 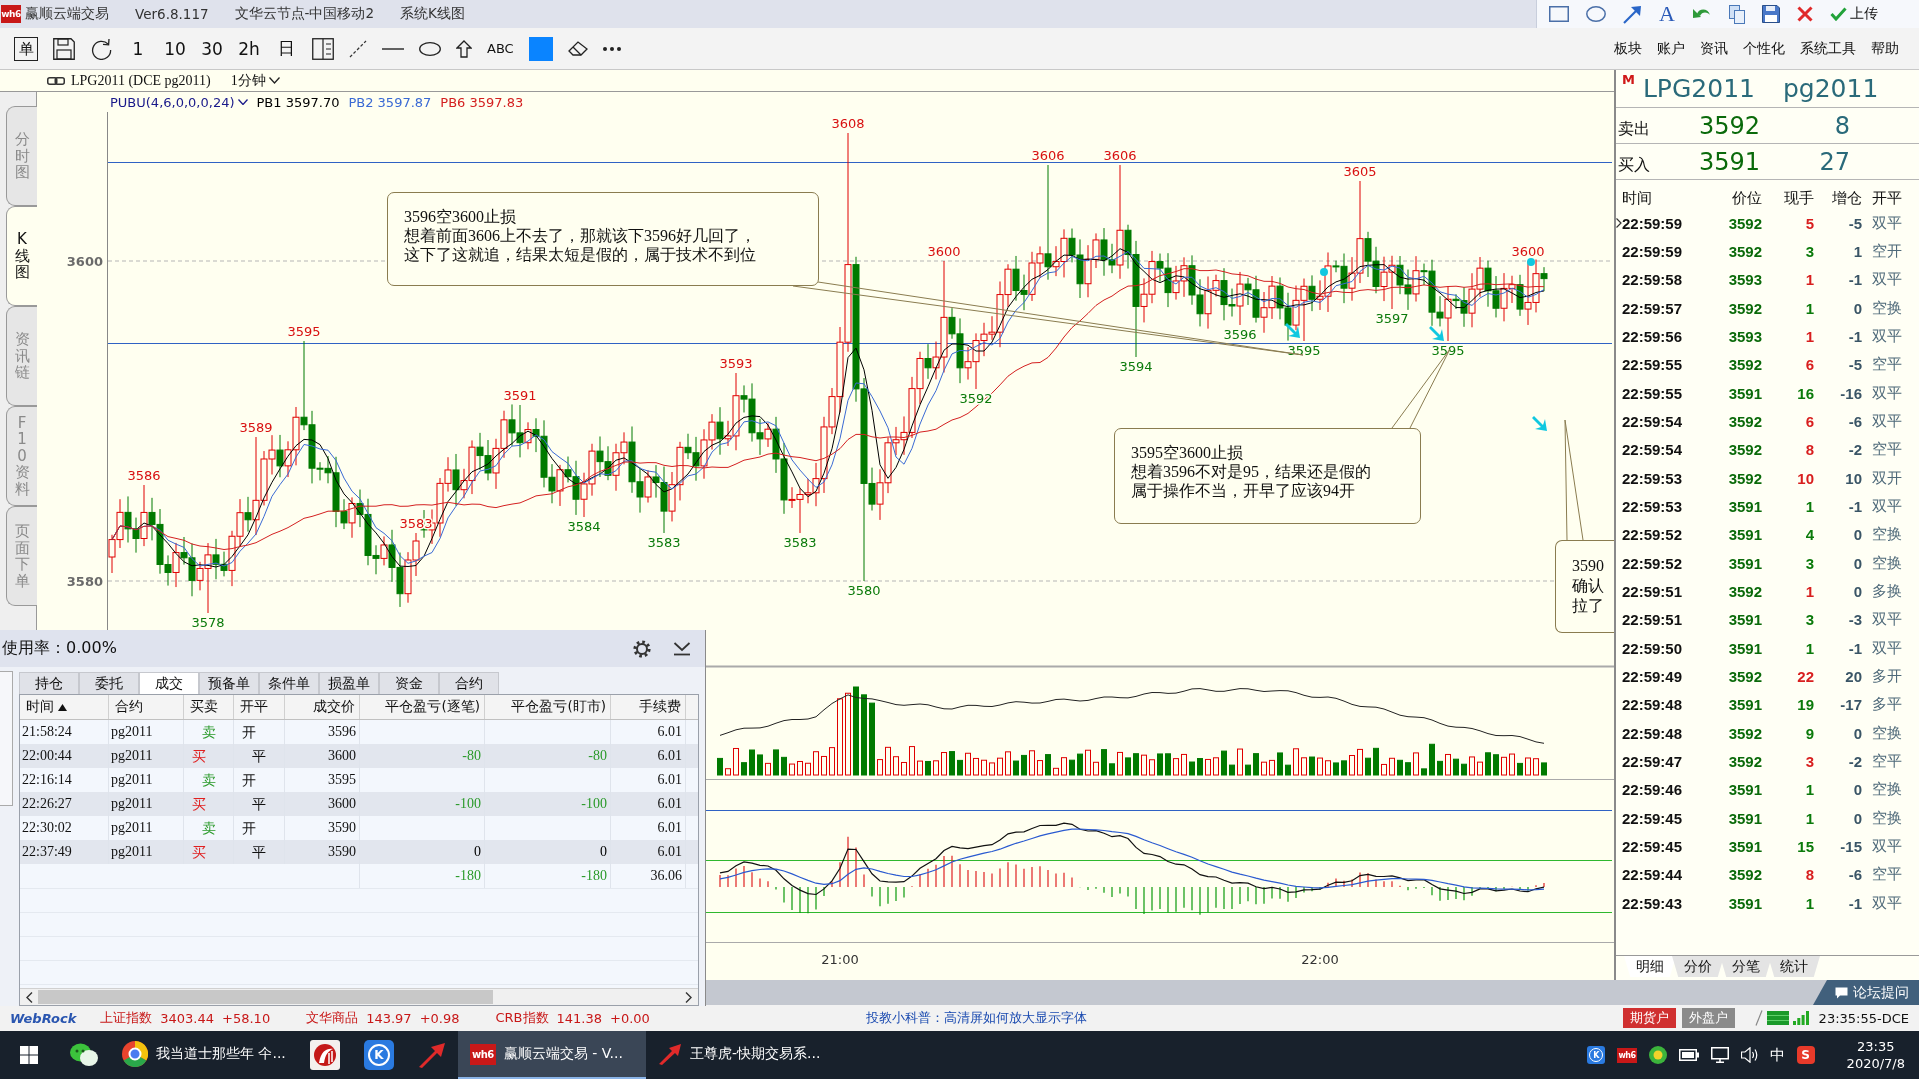 What do you see at coordinates (1559, 14) in the screenshot?
I see `rectangle-icon` at bounding box center [1559, 14].